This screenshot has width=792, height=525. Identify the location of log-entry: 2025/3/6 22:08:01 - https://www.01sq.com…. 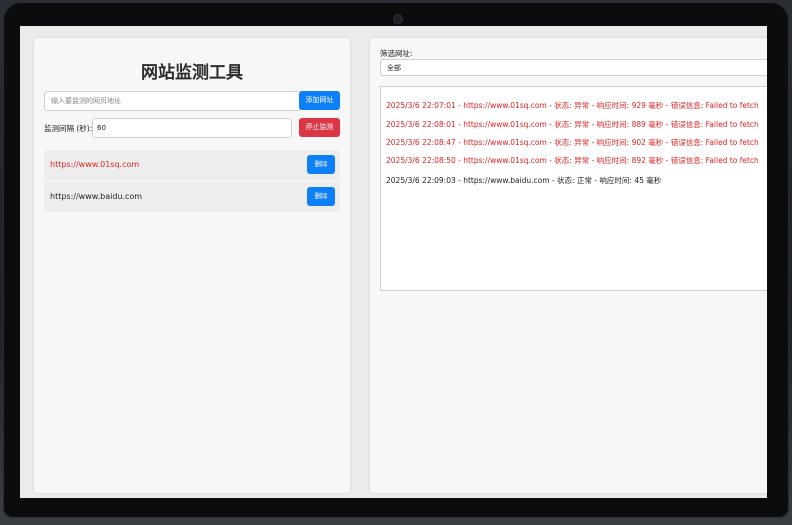
(572, 124).